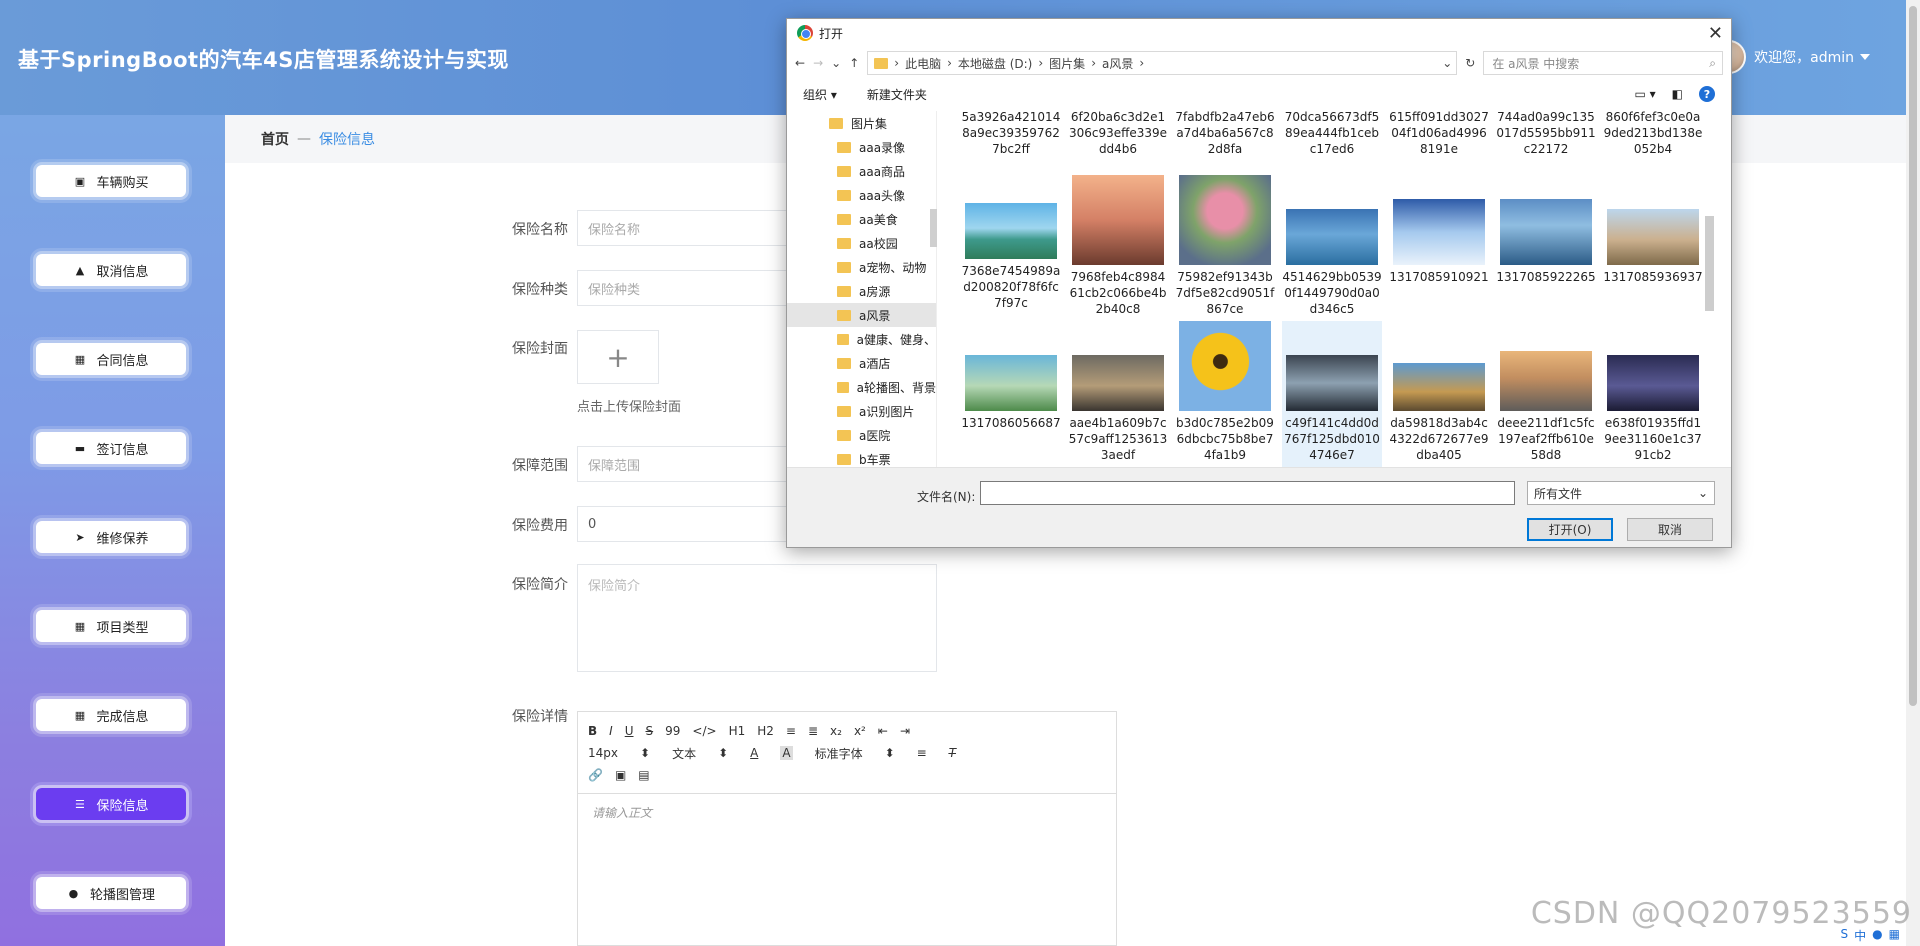 Image resolution: width=1920 pixels, height=946 pixels. What do you see at coordinates (861, 387) in the screenshot?
I see `tree-item: a轮播图、背景` at bounding box center [861, 387].